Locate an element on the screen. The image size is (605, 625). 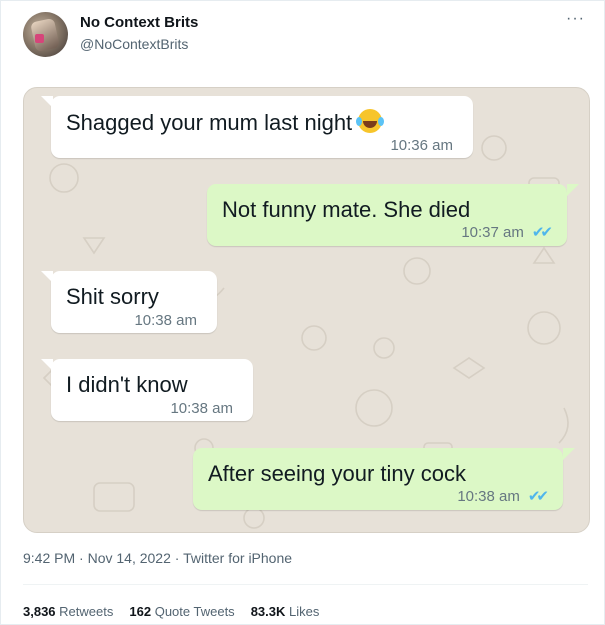
divider is located at coordinates (305, 584).